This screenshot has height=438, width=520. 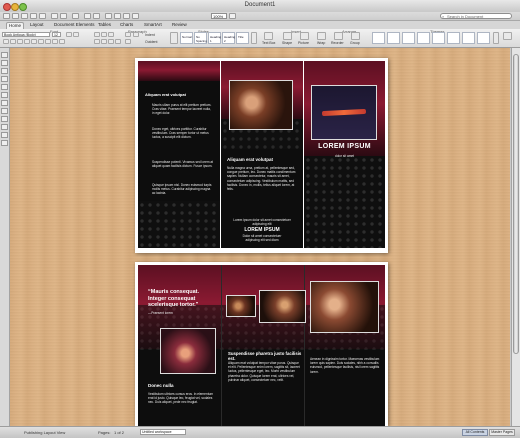 I want to click on style-title: Title, so click(x=242, y=38).